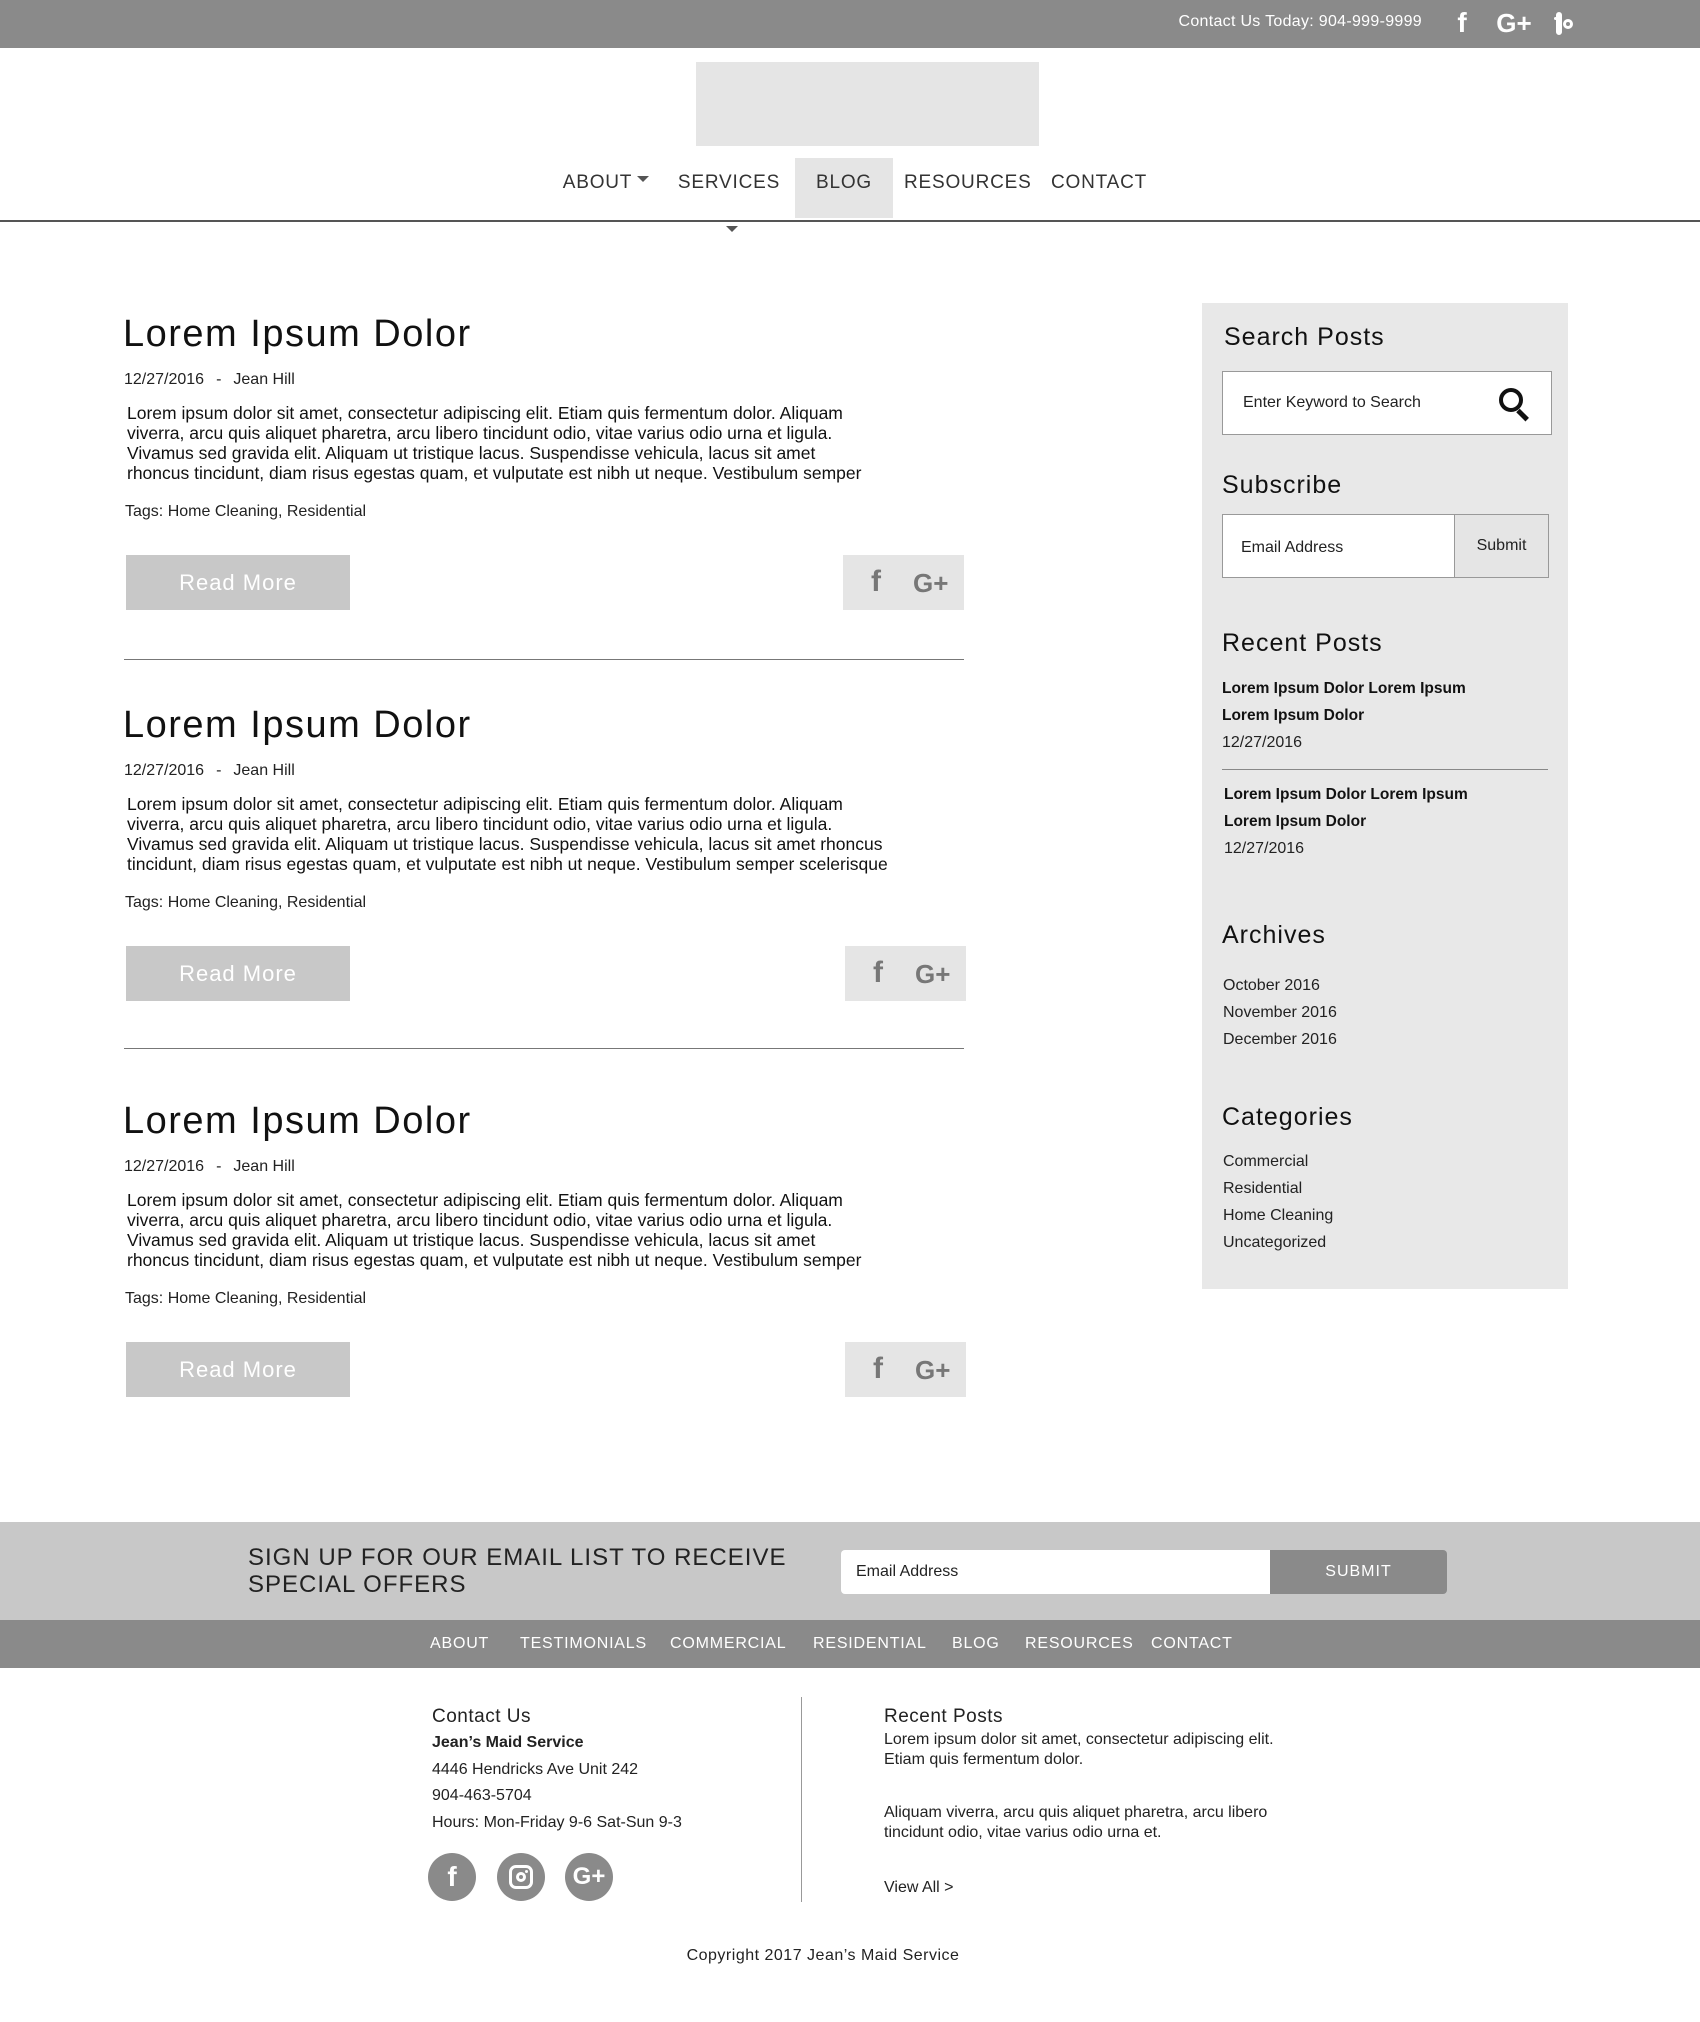 The width and height of the screenshot is (1700, 2022). I want to click on category-link: Residential, so click(1278, 1188).